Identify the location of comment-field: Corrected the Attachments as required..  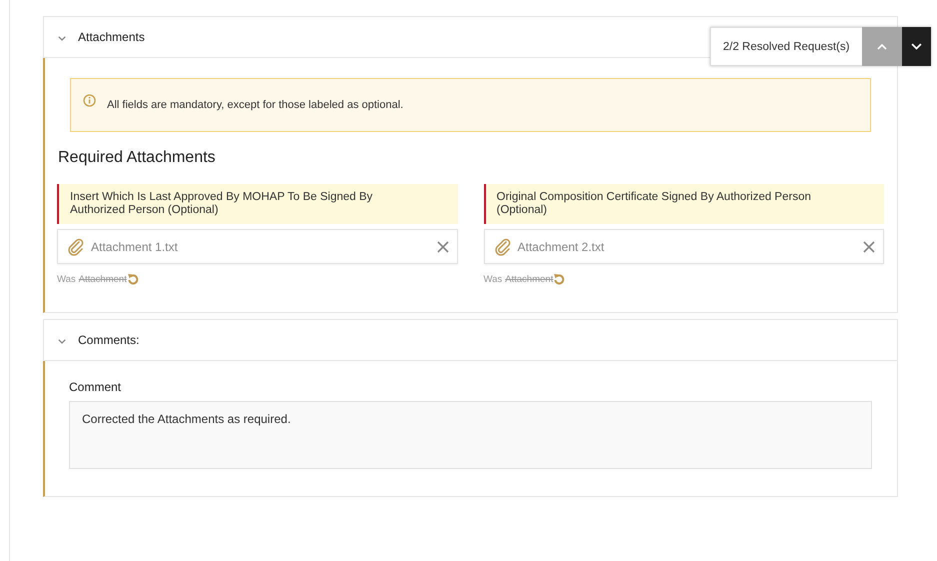
(470, 435).